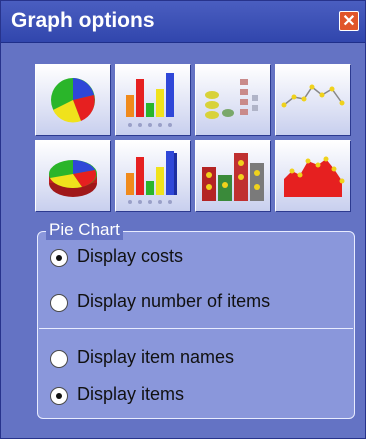 The height and width of the screenshot is (439, 366). Describe the element at coordinates (83, 20) in the screenshot. I see `window-title: Graph options` at that location.